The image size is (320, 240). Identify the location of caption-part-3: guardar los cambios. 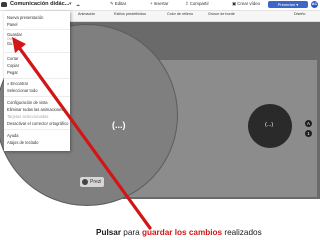
(182, 232).